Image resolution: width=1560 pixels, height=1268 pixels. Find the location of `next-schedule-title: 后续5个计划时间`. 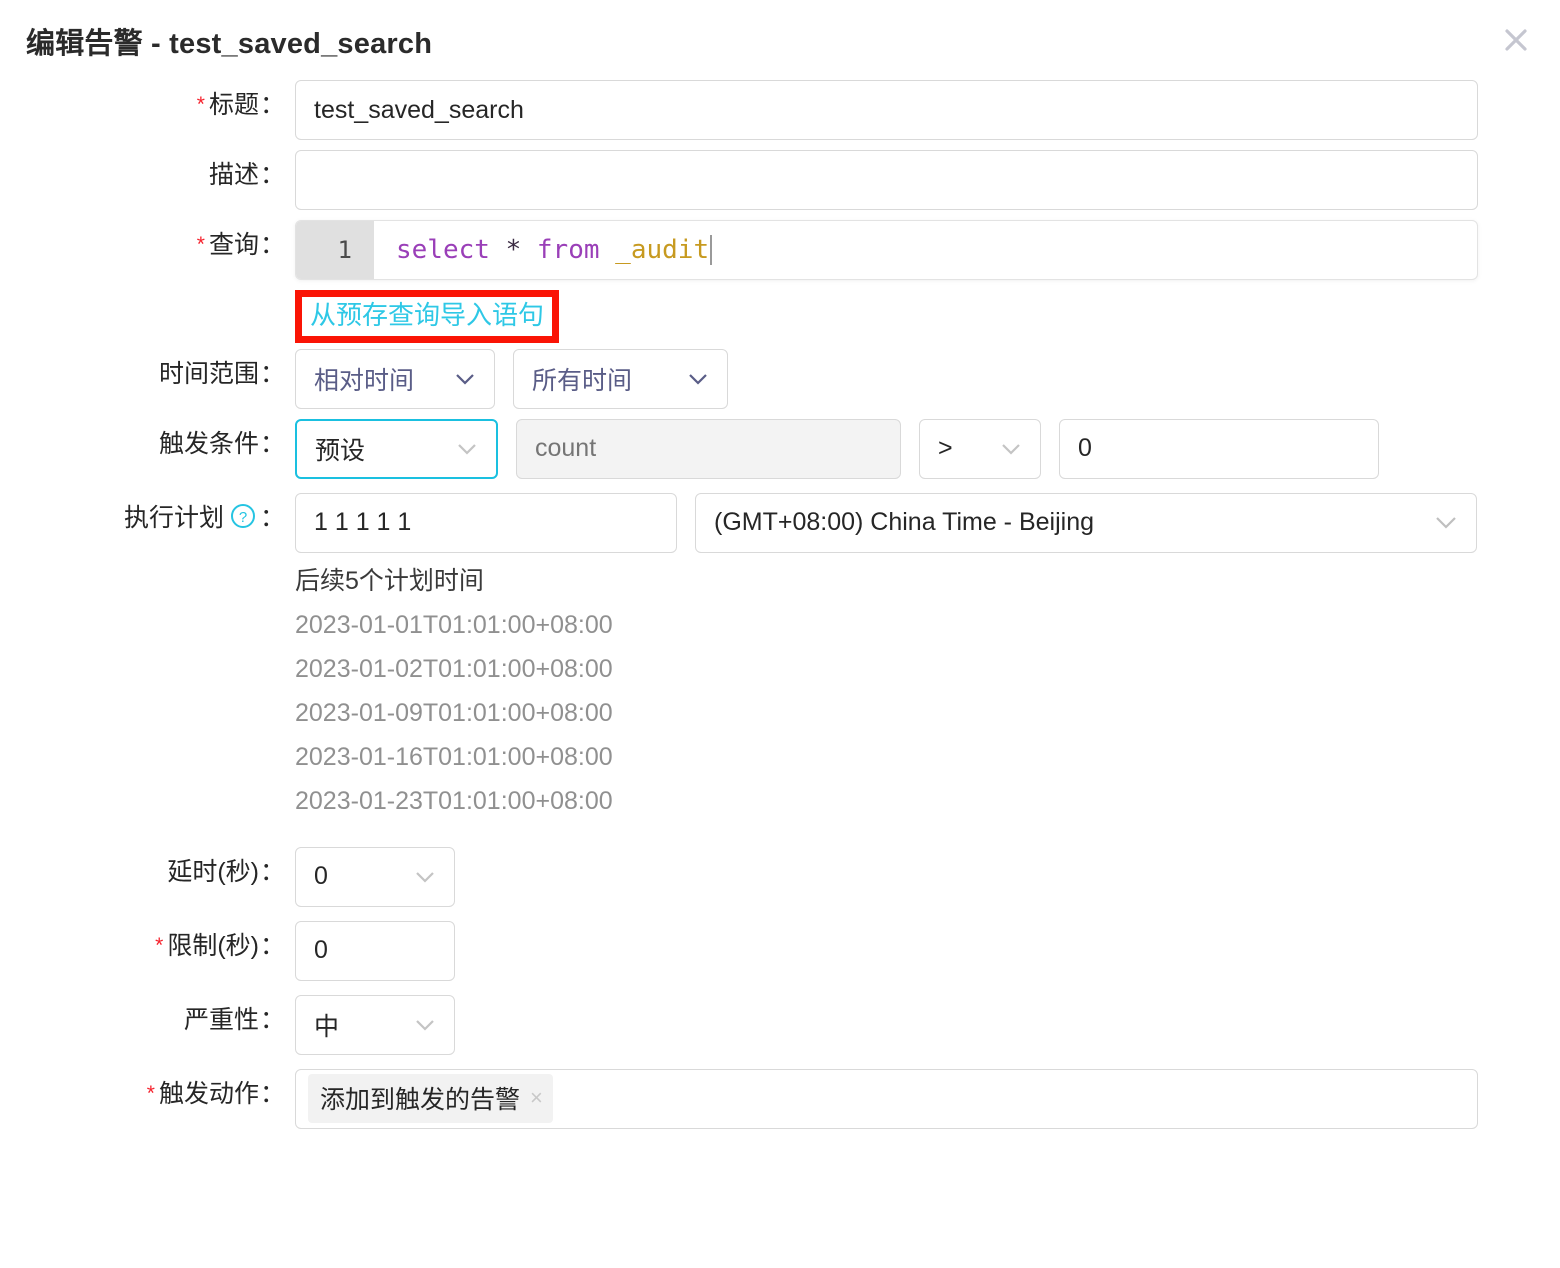

next-schedule-title: 后续5个计划时间 is located at coordinates (389, 580).